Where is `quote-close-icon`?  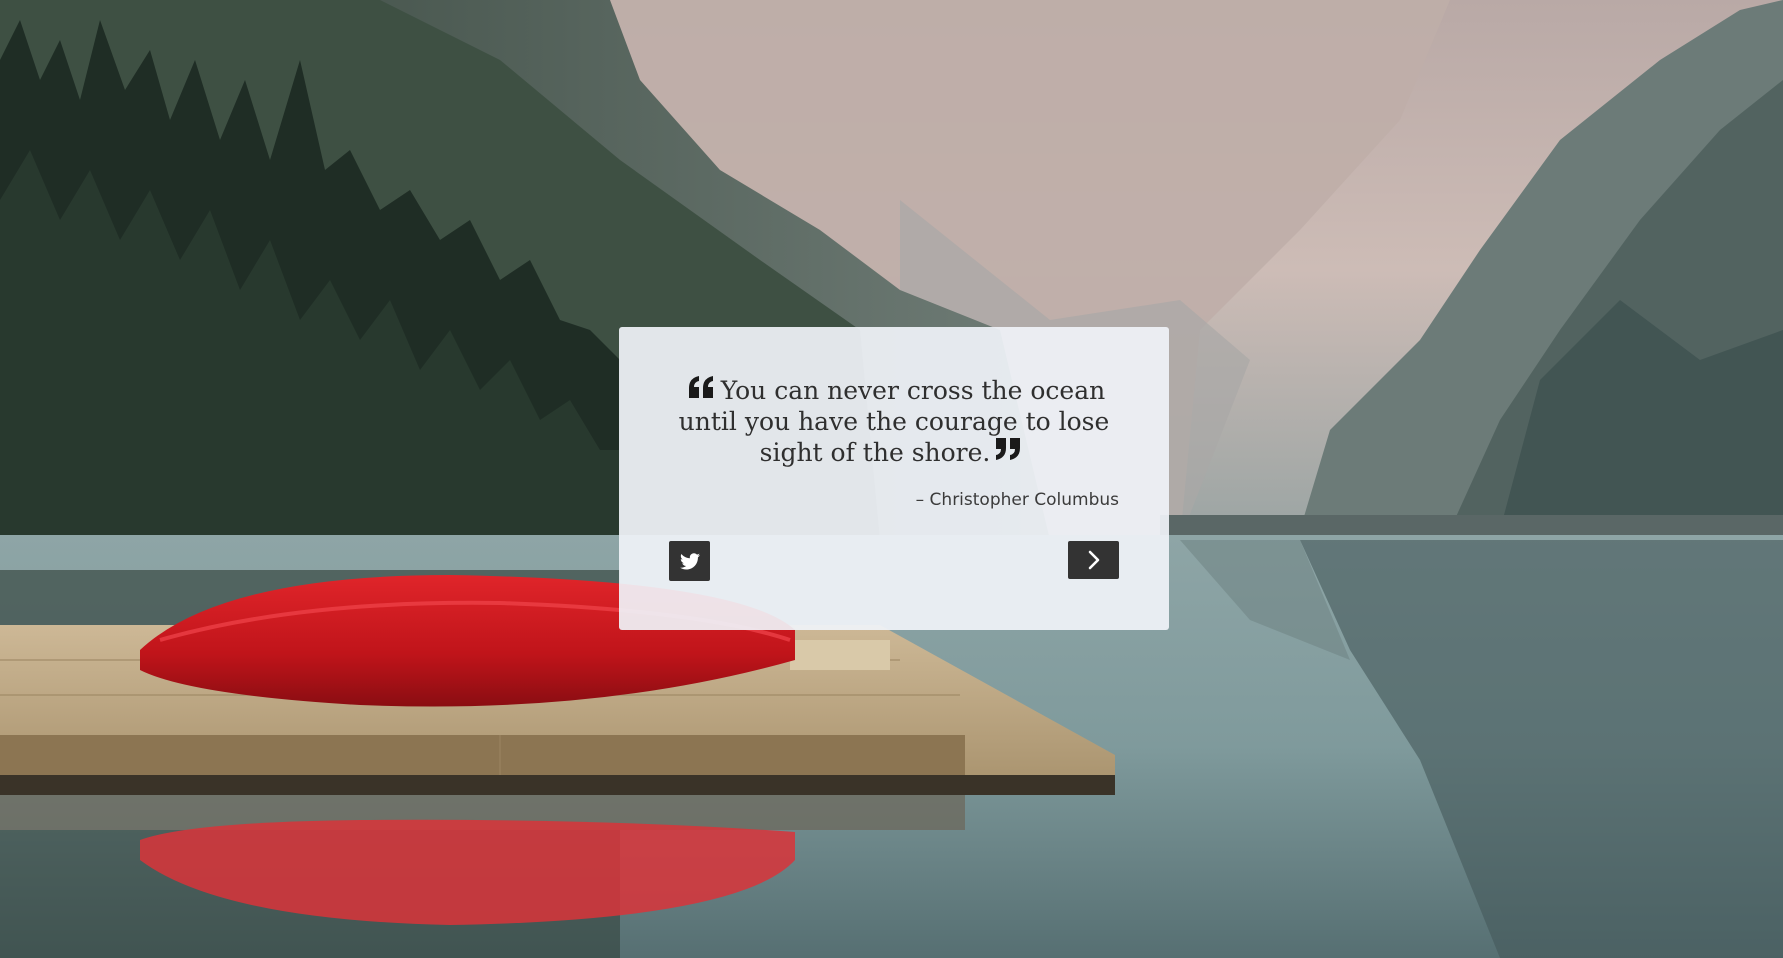 quote-close-icon is located at coordinates (1008, 448).